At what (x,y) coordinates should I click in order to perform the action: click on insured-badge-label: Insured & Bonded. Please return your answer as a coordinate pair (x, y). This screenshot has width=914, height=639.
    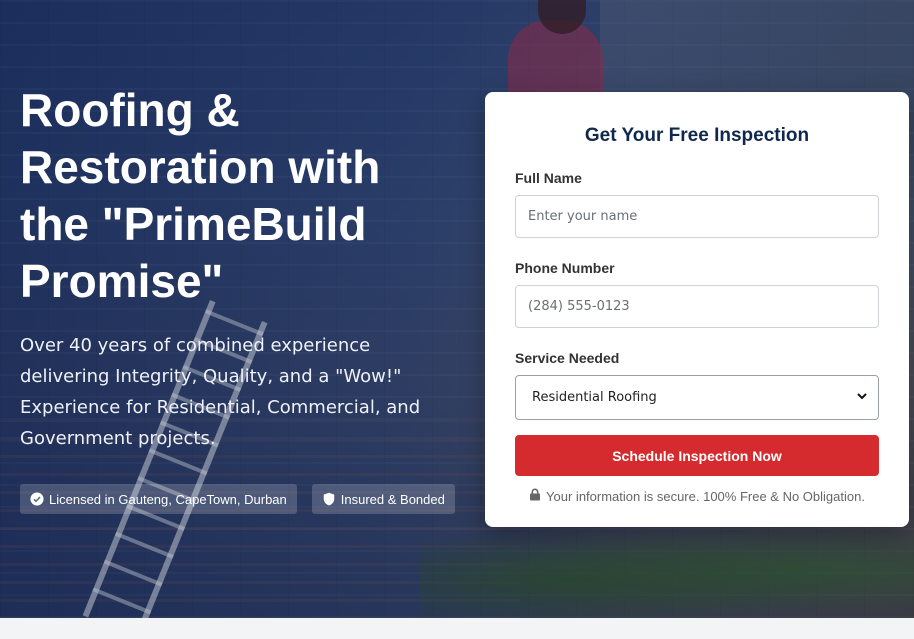
    Looking at the image, I should click on (392, 499).